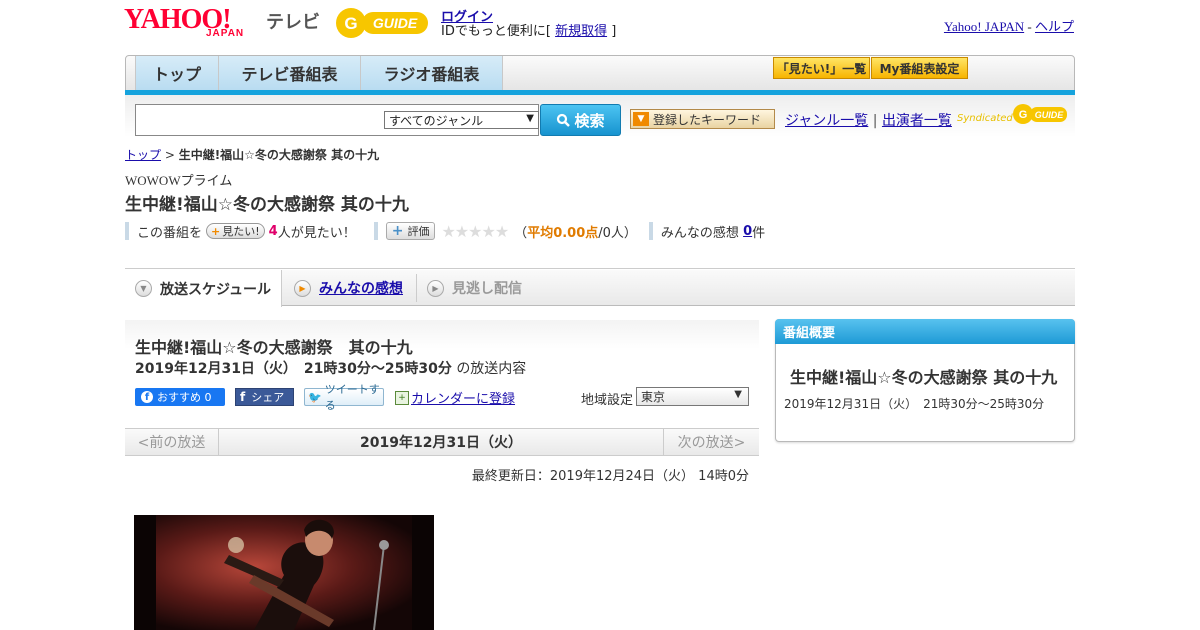 Image resolution: width=1200 pixels, height=630 pixels. I want to click on login-sub: IDでもっと便利に[ 新規取得 ], so click(528, 29).